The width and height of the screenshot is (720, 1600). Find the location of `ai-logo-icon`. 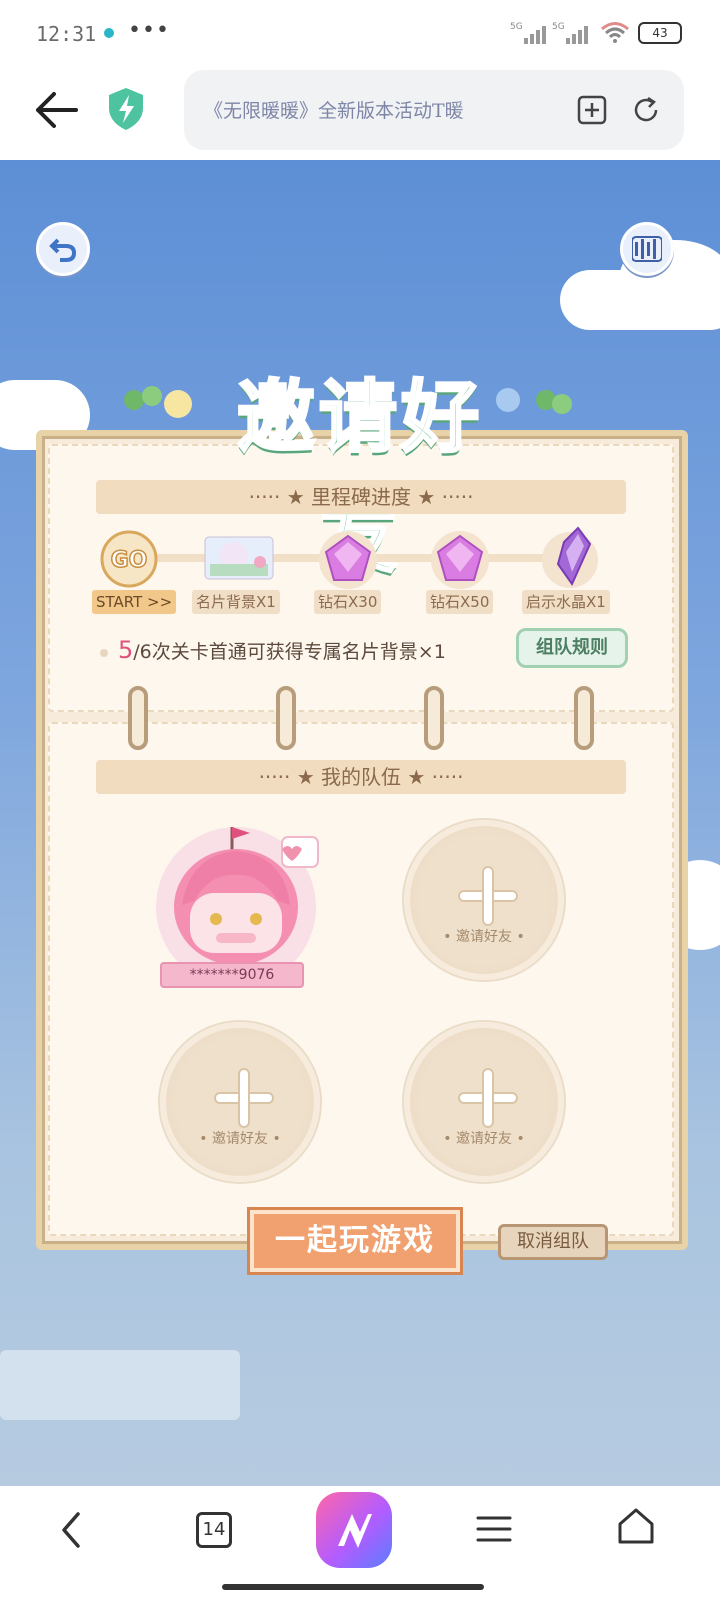

ai-logo-icon is located at coordinates (355, 1531).